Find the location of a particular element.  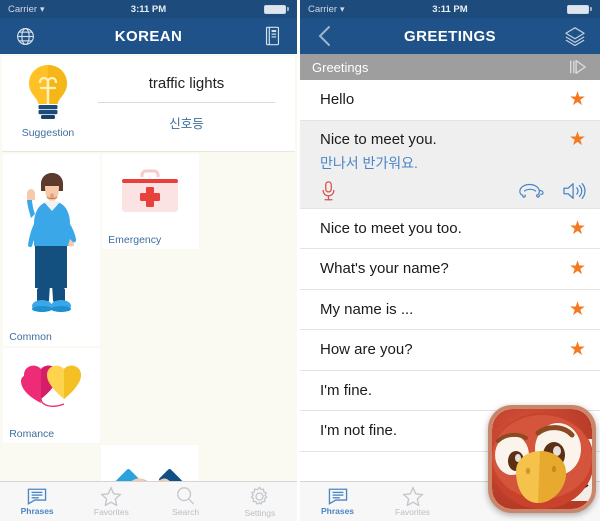

microphone-icon is located at coordinates (328, 191).